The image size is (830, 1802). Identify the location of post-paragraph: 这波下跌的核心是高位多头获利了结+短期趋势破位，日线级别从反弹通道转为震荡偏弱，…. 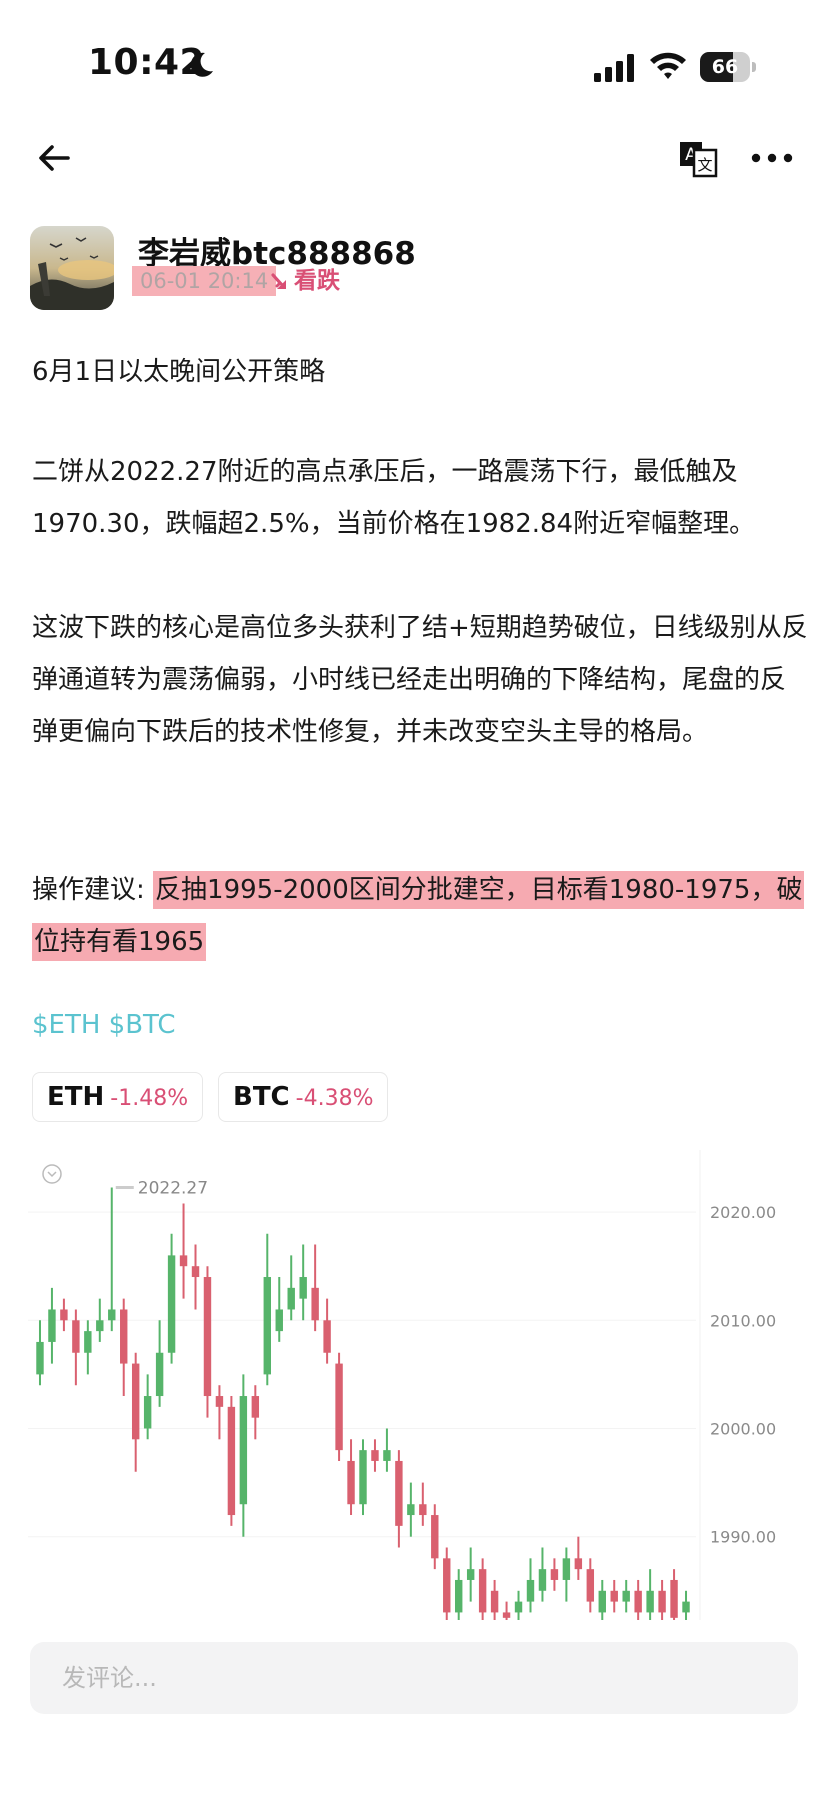
(420, 680).